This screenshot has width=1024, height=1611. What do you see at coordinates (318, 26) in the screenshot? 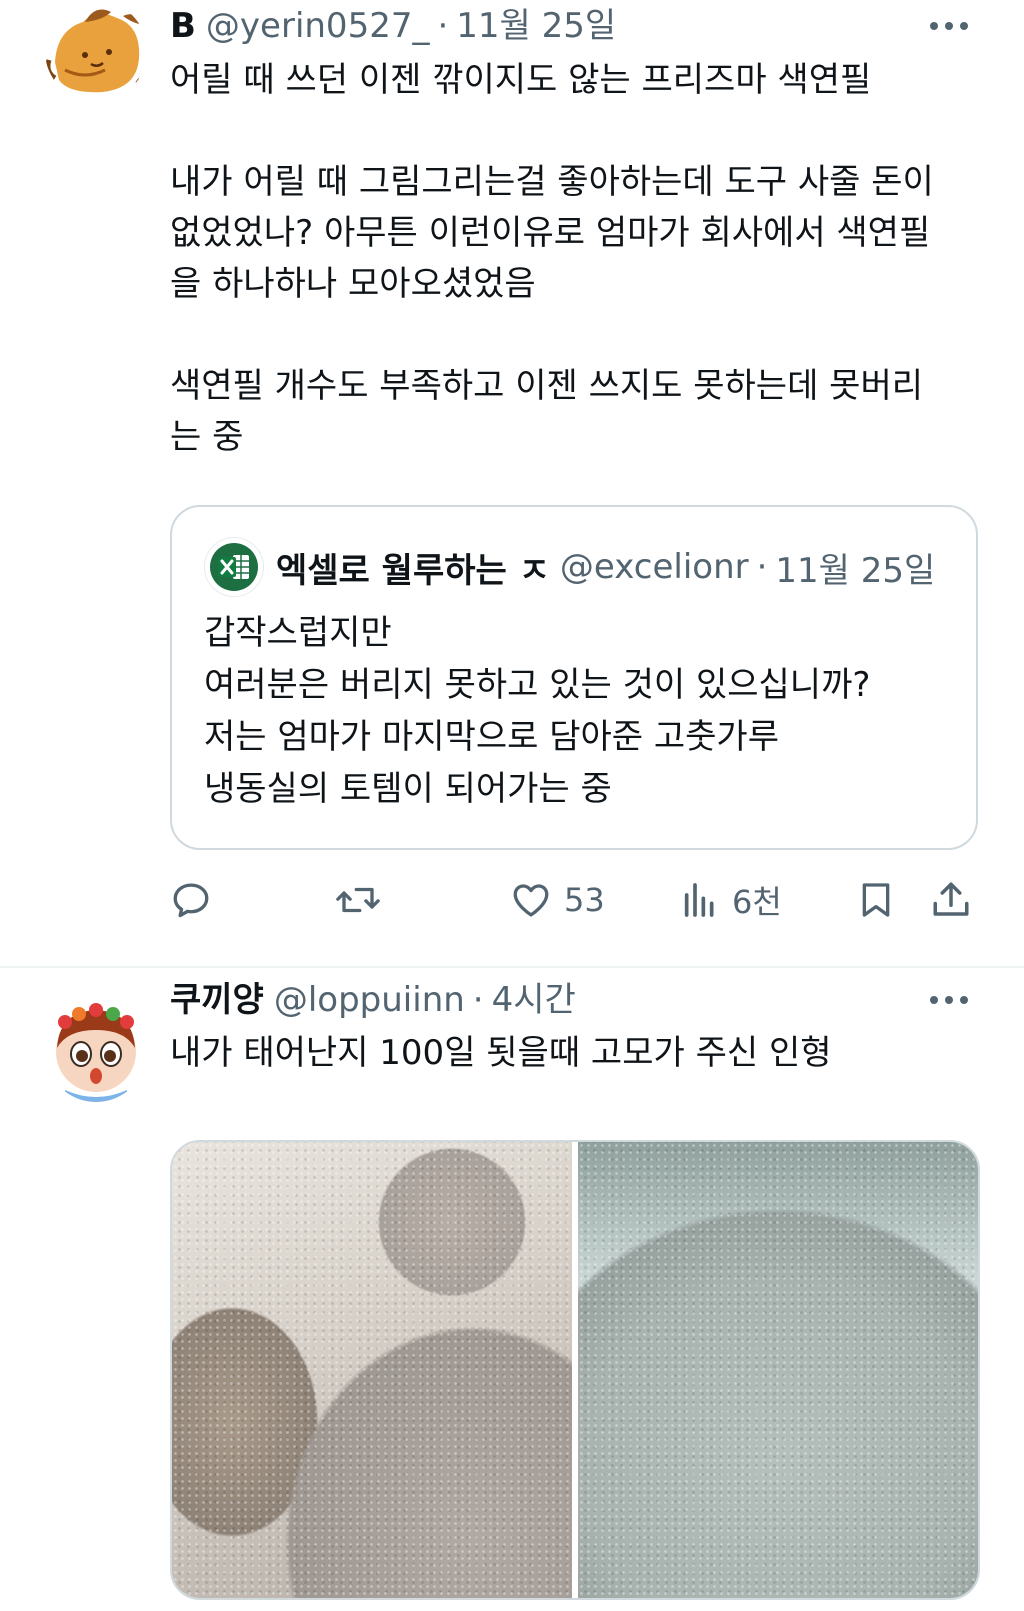
I see `user-handle: @yerin0527_` at bounding box center [318, 26].